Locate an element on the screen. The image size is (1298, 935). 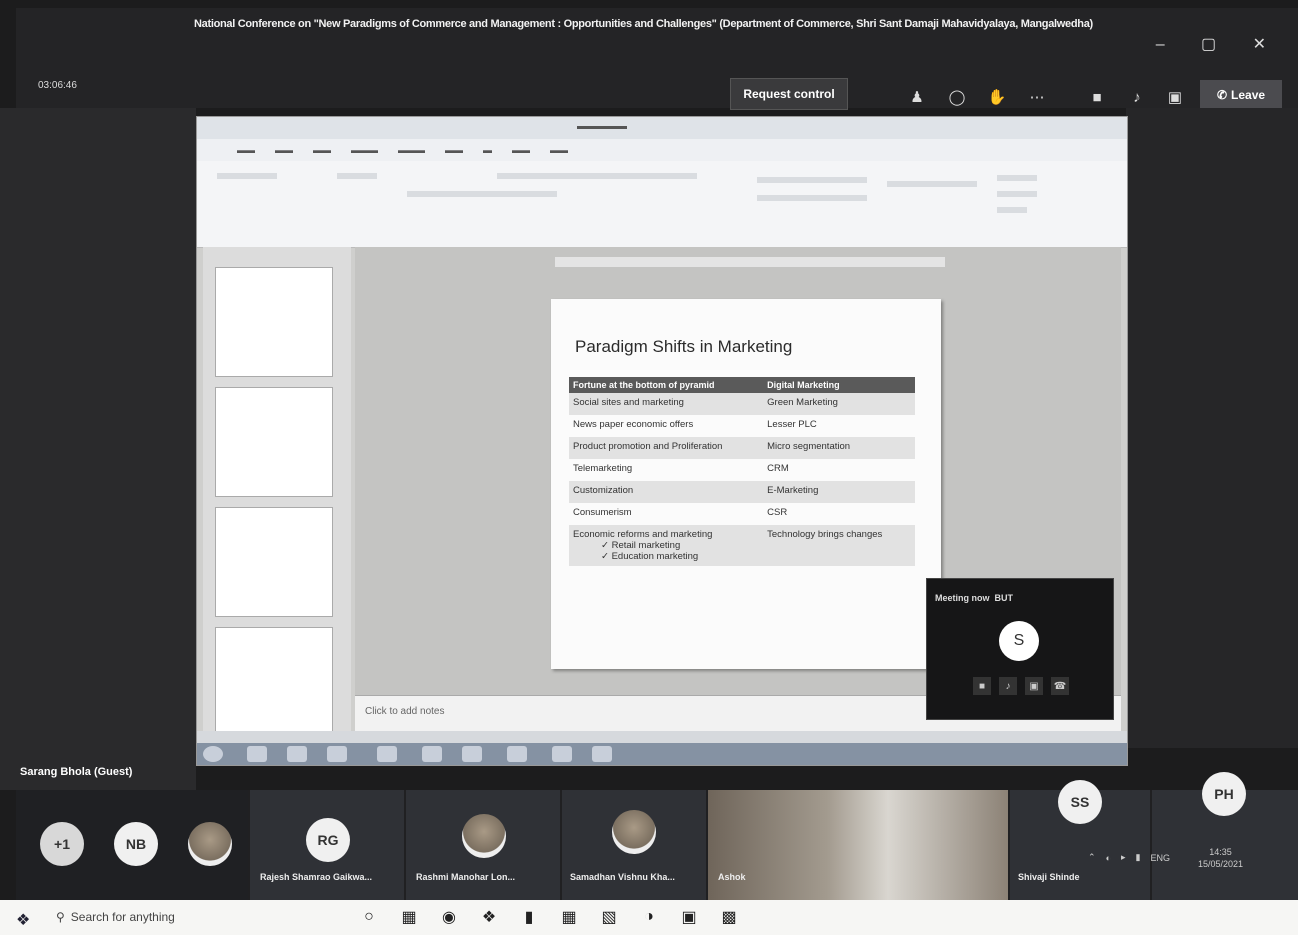
wifi-icon: ◐ is located at coordinates (1108, 858).